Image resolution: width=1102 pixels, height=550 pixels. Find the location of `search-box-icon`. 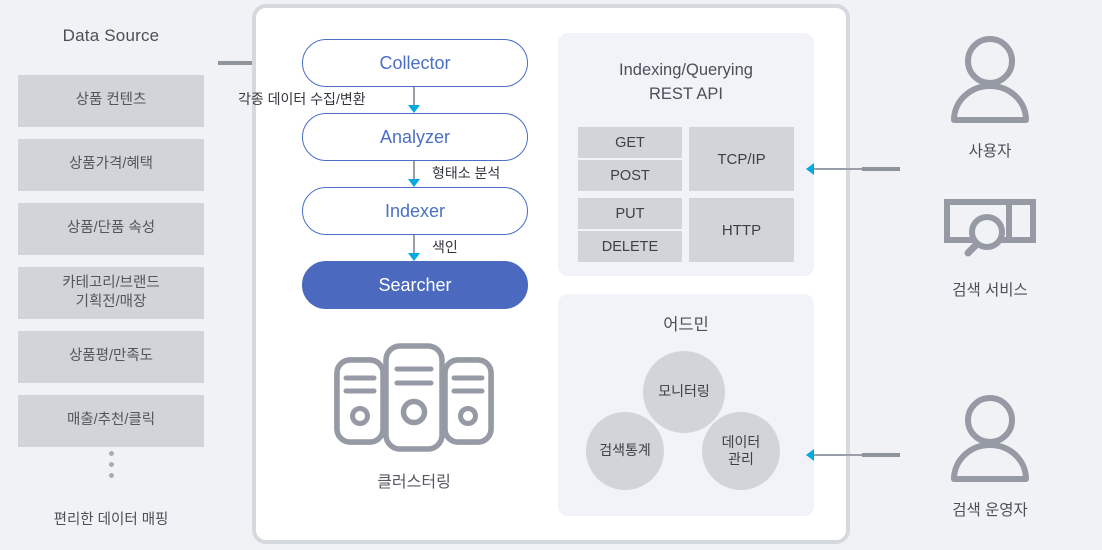

search-box-icon is located at coordinates (990, 228).